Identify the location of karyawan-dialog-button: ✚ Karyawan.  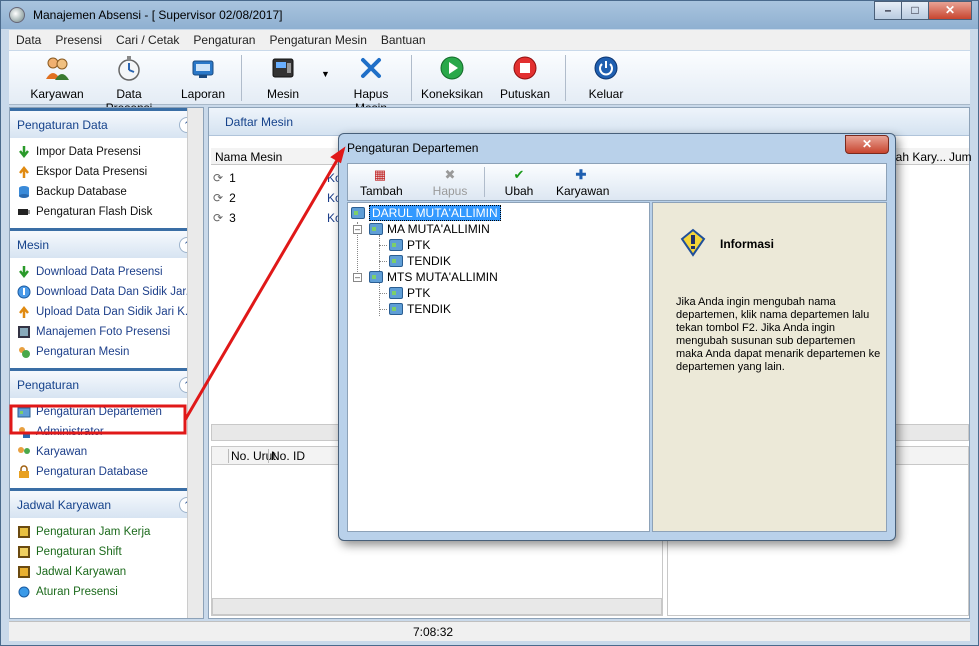
(582, 182).